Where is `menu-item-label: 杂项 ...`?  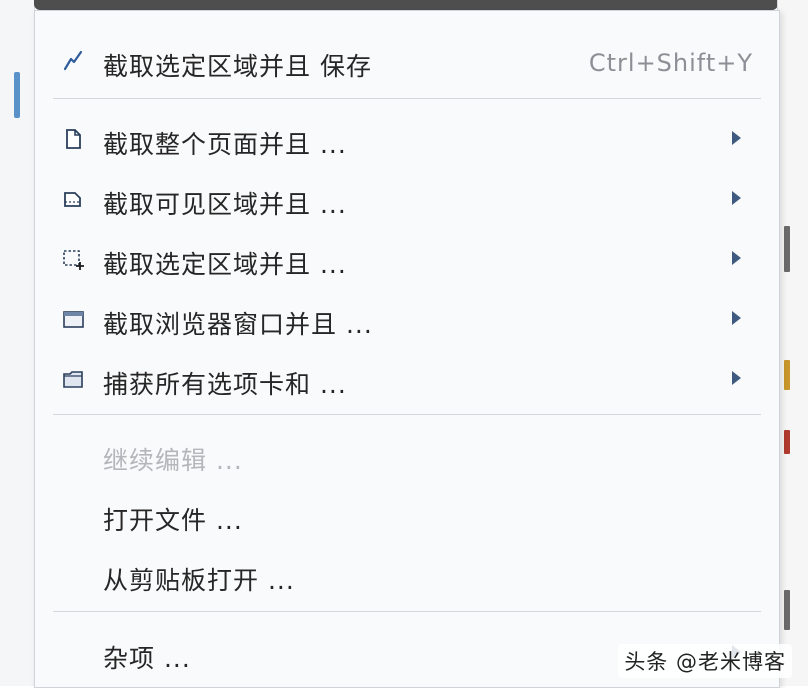
menu-item-label: 杂项 ... is located at coordinates (147, 658).